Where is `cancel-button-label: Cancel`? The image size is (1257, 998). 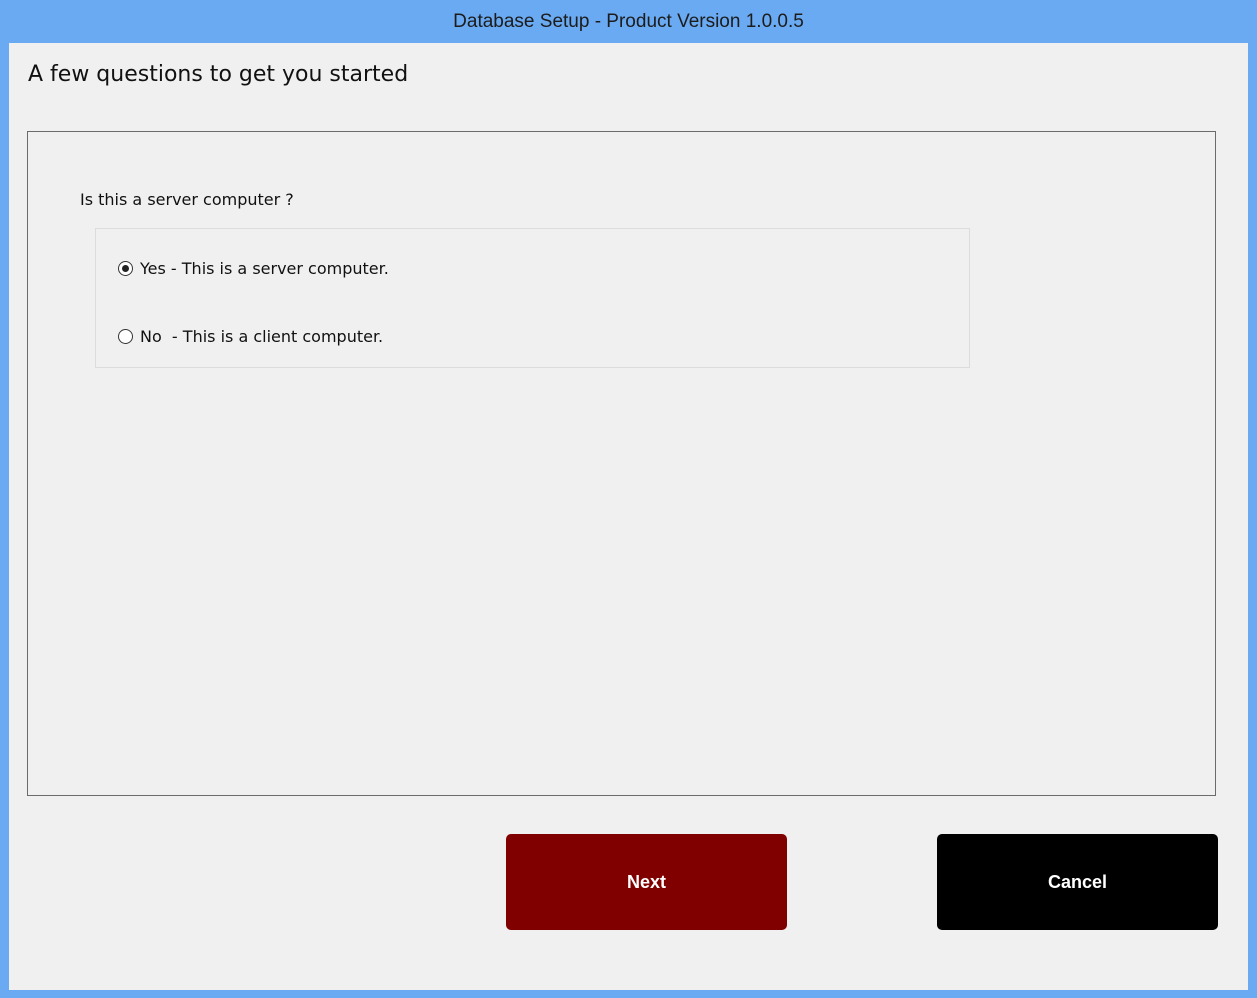
cancel-button-label: Cancel is located at coordinates (1077, 881).